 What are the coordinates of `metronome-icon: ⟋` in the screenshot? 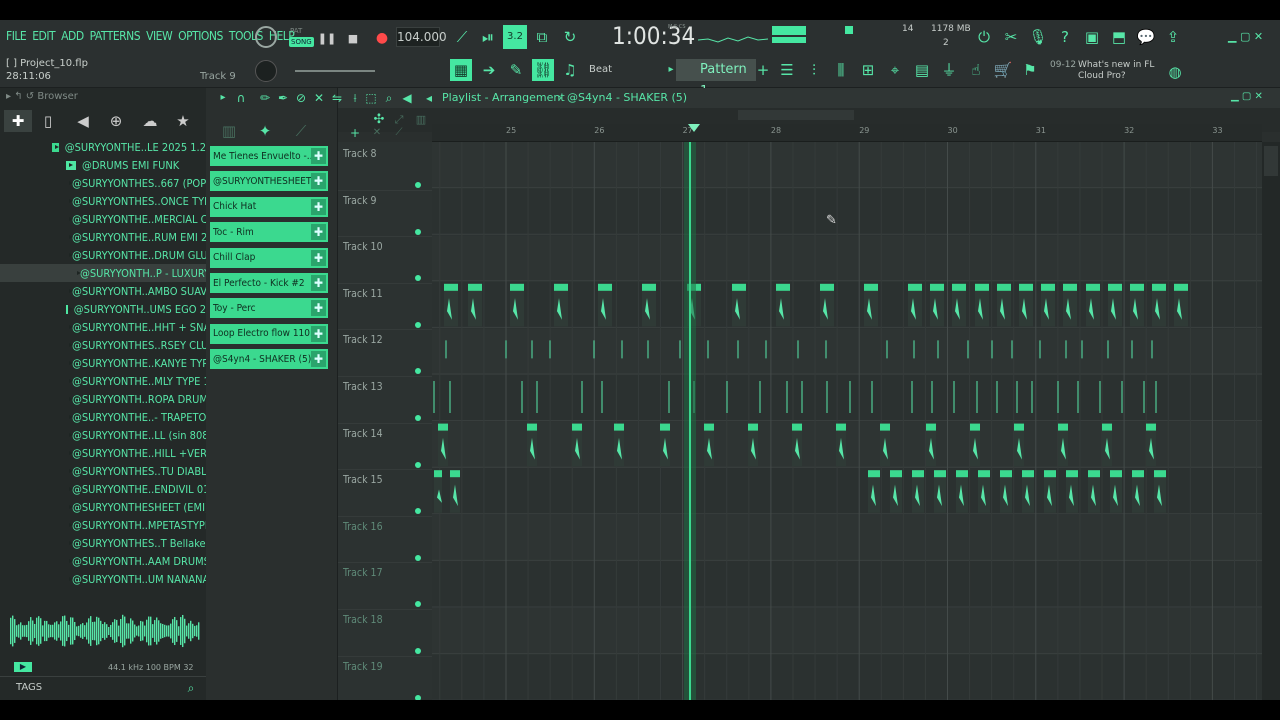 It's located at (462, 37).